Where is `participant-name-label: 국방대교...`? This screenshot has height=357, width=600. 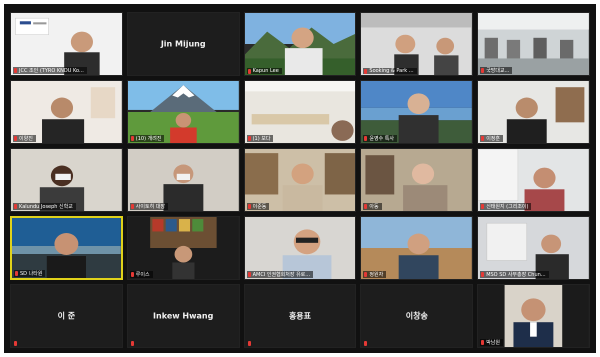
participant-name-label: 국방대교... is located at coordinates (496, 70).